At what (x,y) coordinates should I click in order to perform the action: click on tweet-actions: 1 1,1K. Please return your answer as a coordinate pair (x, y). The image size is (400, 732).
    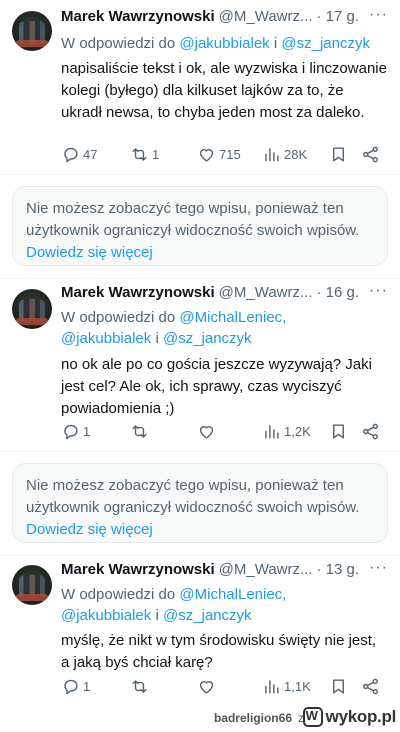
    Looking at the image, I should click on (223, 686).